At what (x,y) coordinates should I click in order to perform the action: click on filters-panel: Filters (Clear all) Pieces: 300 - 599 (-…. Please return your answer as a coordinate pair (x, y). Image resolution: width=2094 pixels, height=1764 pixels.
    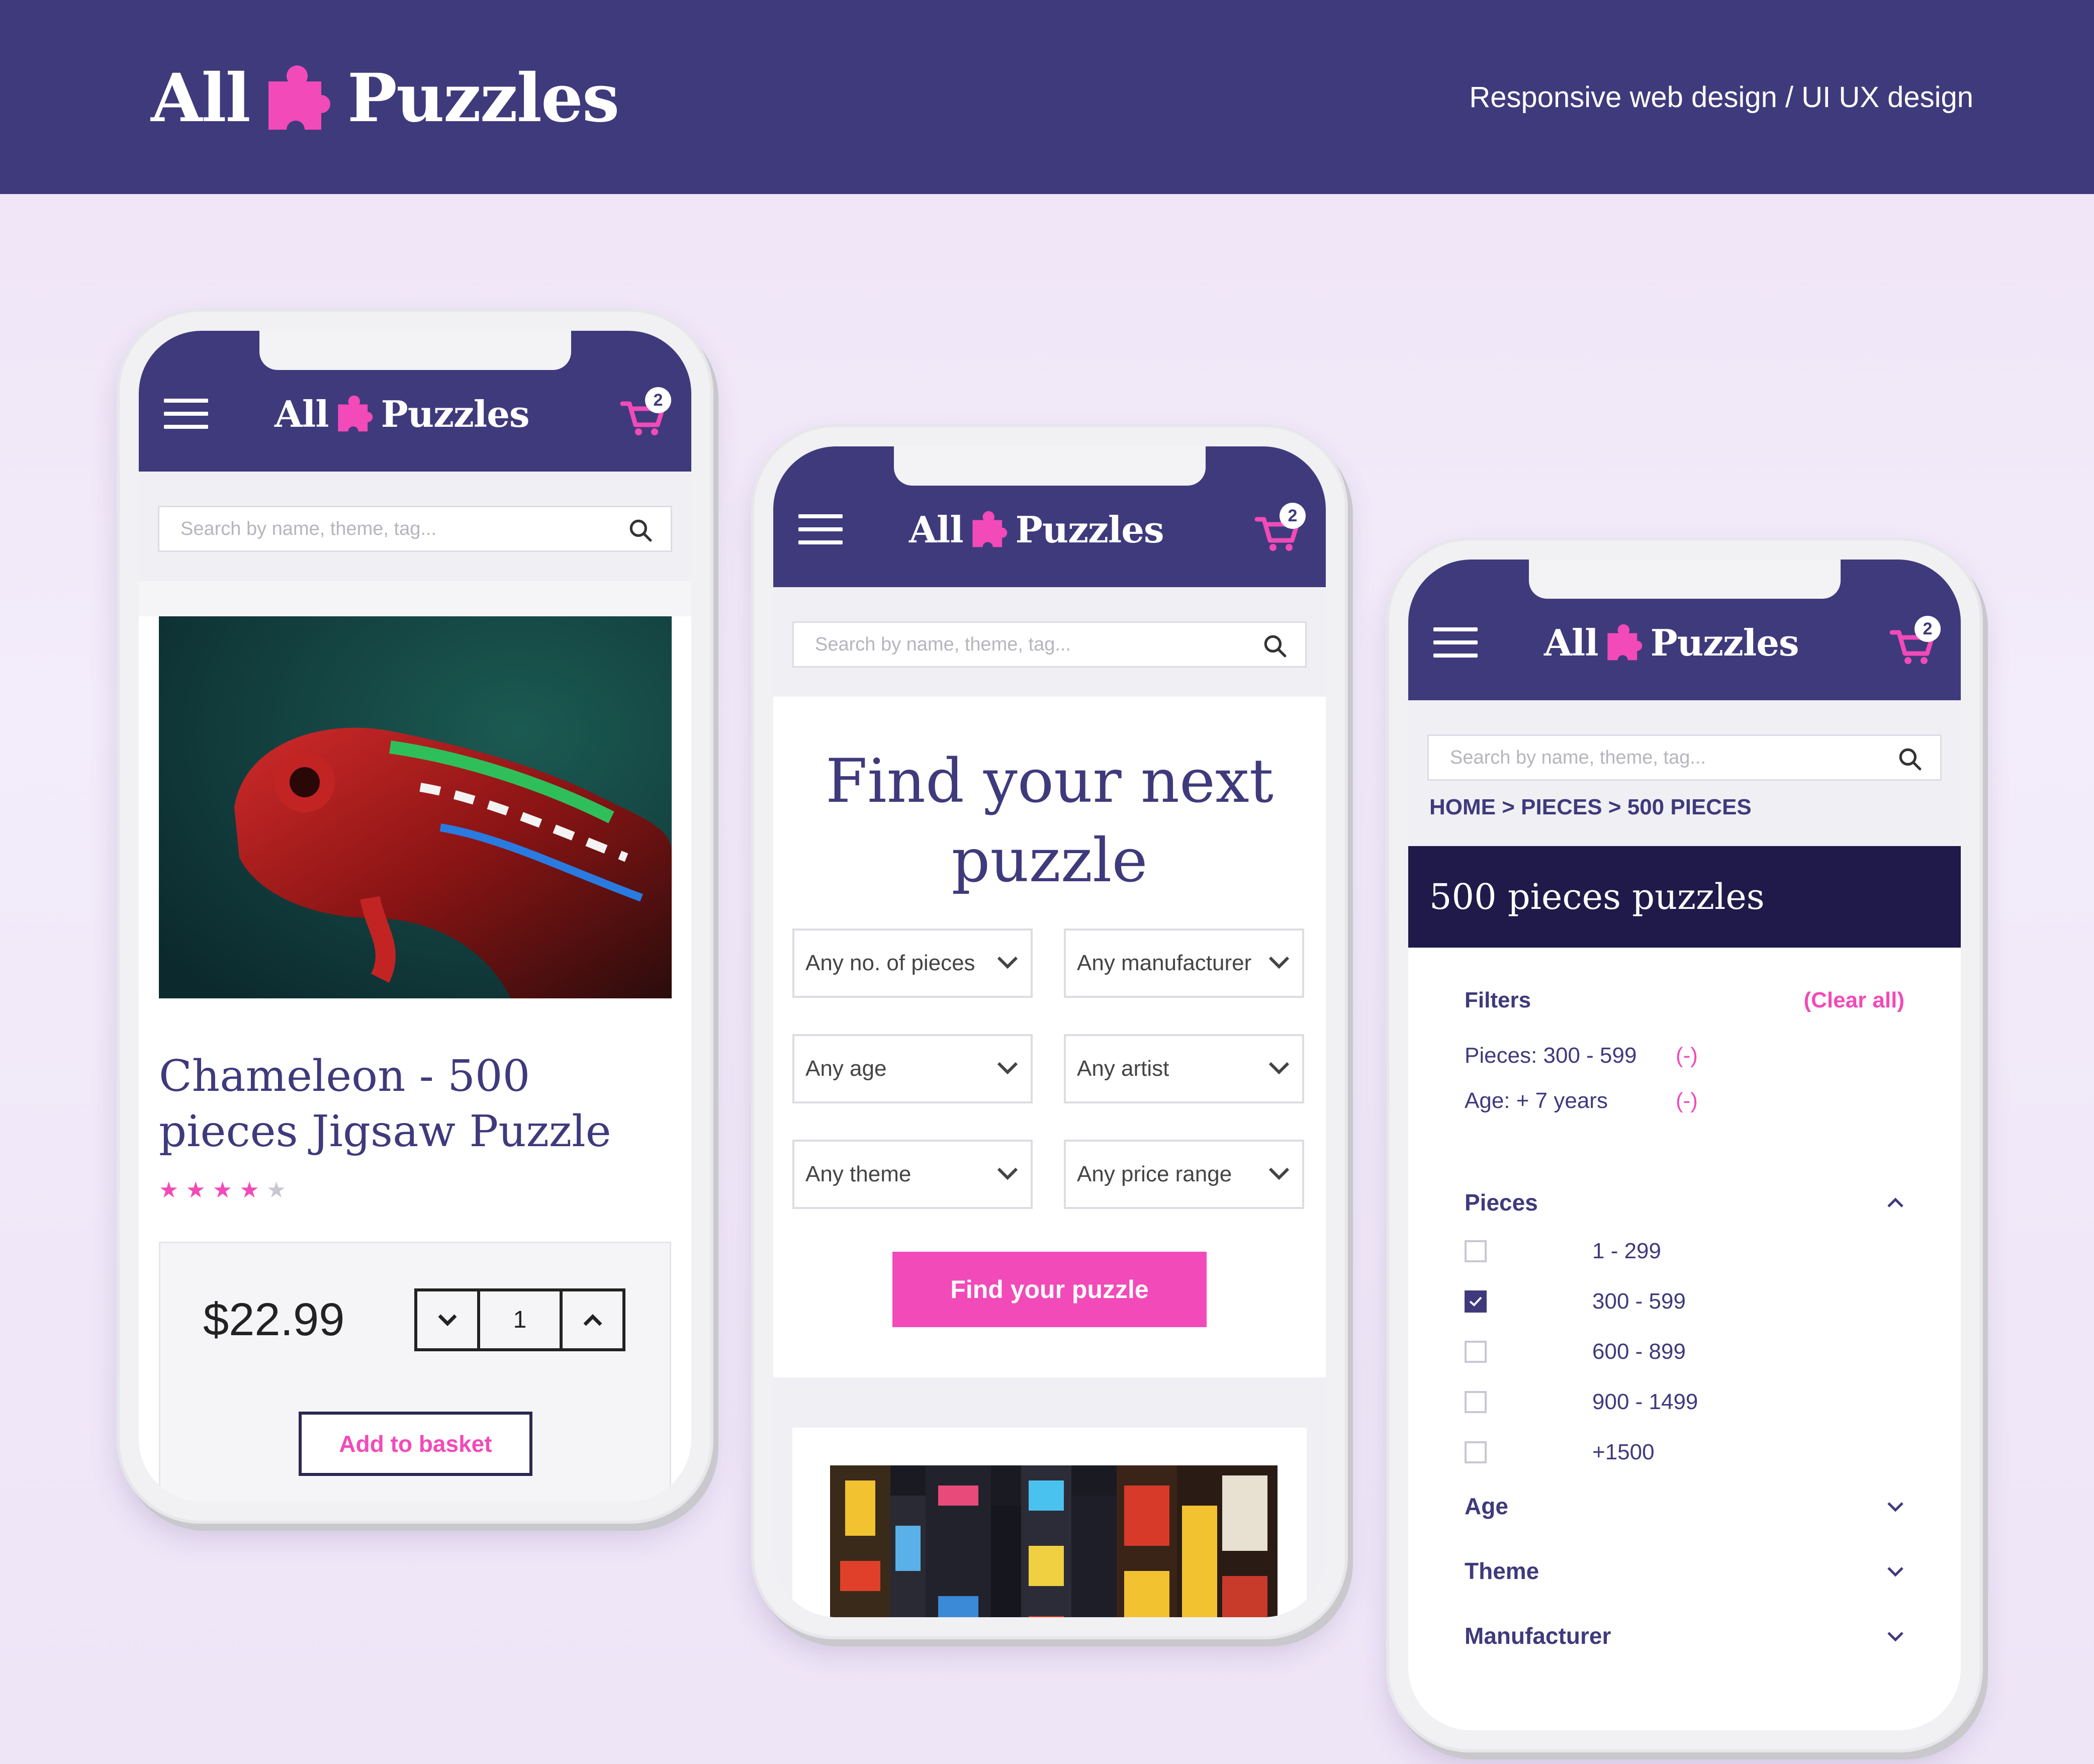
    Looking at the image, I should click on (1684, 1339).